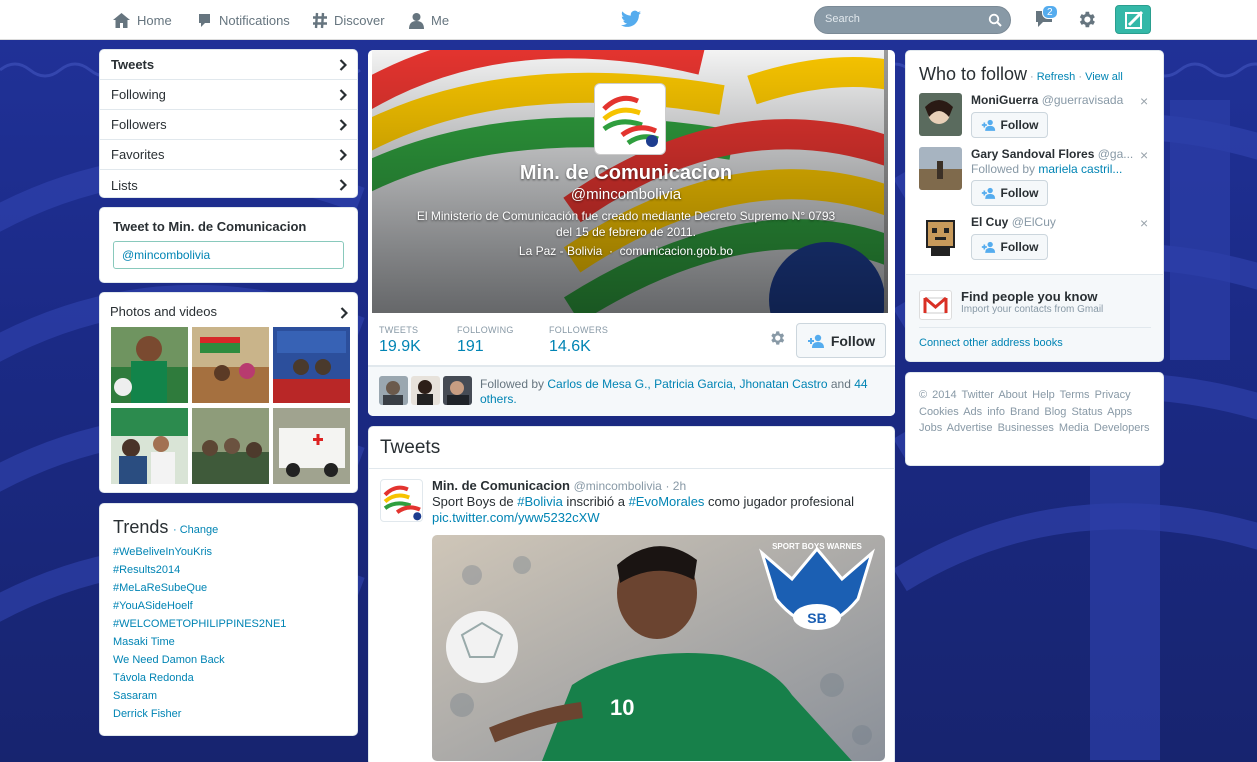 This screenshot has width=1257, height=762. Describe the element at coordinates (841, 340) in the screenshot. I see `follow-button: Follow` at that location.